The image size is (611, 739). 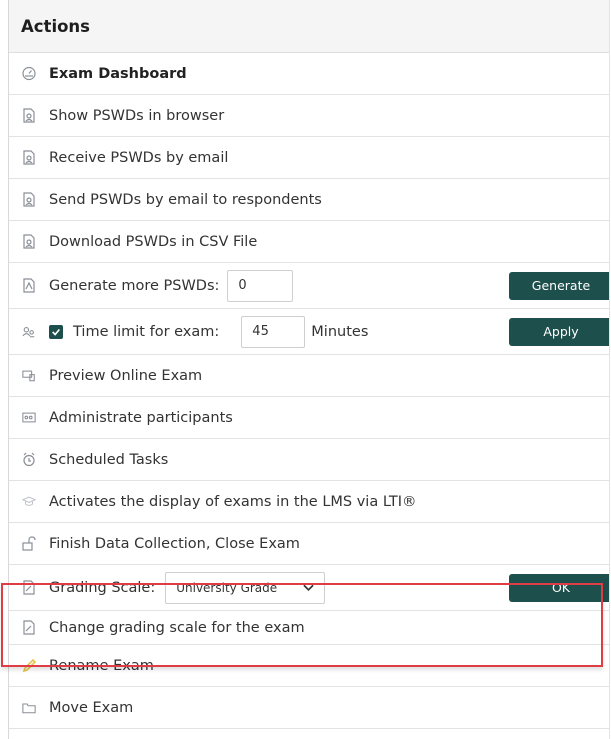 I want to click on action-preview-exam: Preview Online Exam, so click(x=309, y=376).